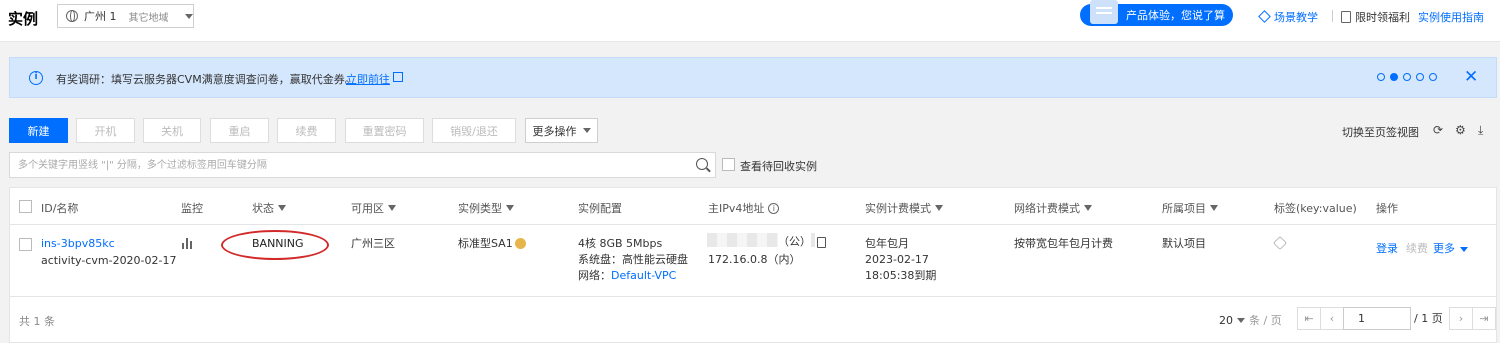  I want to click on more-link: 更多, so click(1444, 248).